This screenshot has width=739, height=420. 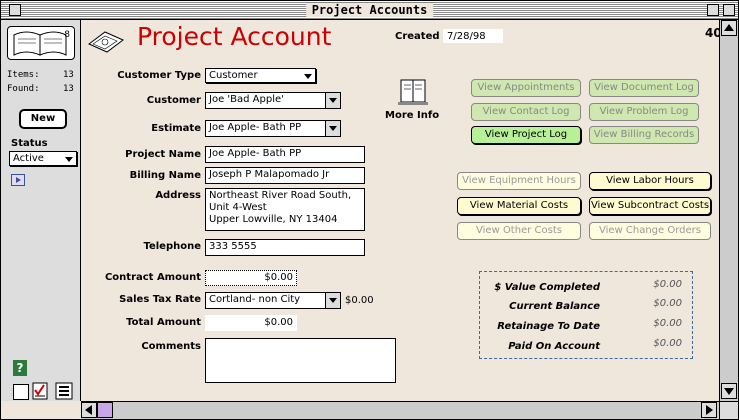 What do you see at coordinates (15, 10) in the screenshot?
I see `close-box-icon` at bounding box center [15, 10].